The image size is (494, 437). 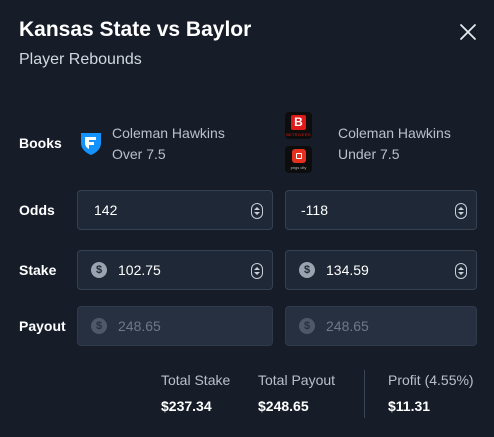 What do you see at coordinates (298, 125) in the screenshot?
I see `betrivers-logo: B BETRIVERS` at bounding box center [298, 125].